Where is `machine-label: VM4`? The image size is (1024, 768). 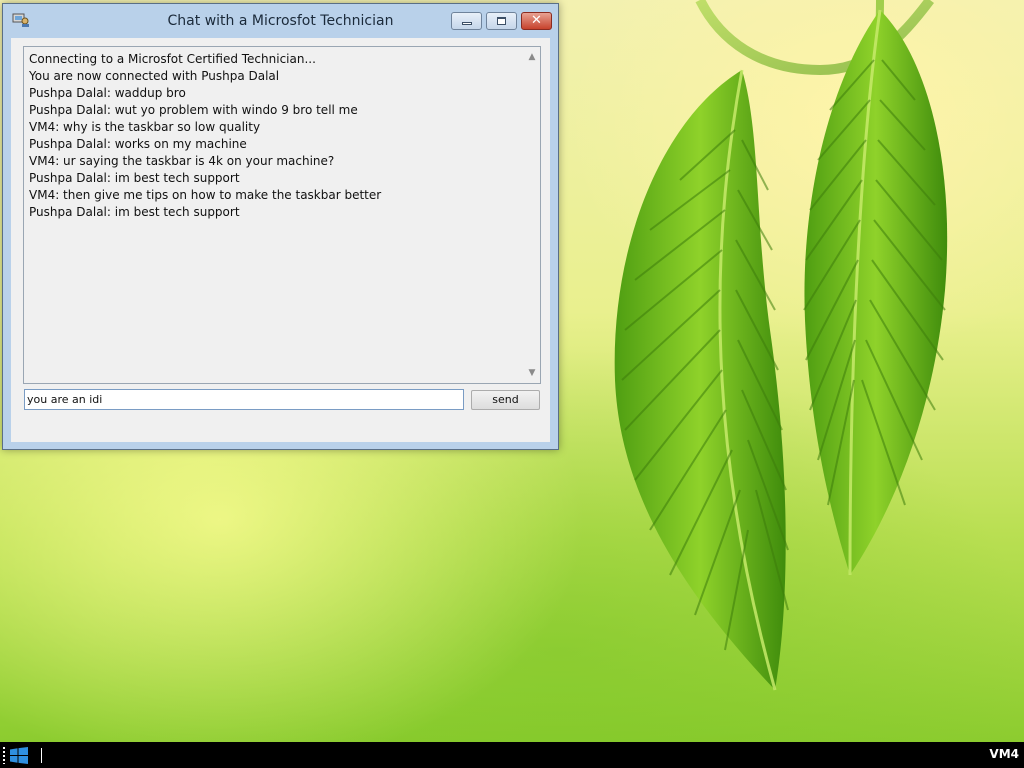 machine-label: VM4 is located at coordinates (1004, 754).